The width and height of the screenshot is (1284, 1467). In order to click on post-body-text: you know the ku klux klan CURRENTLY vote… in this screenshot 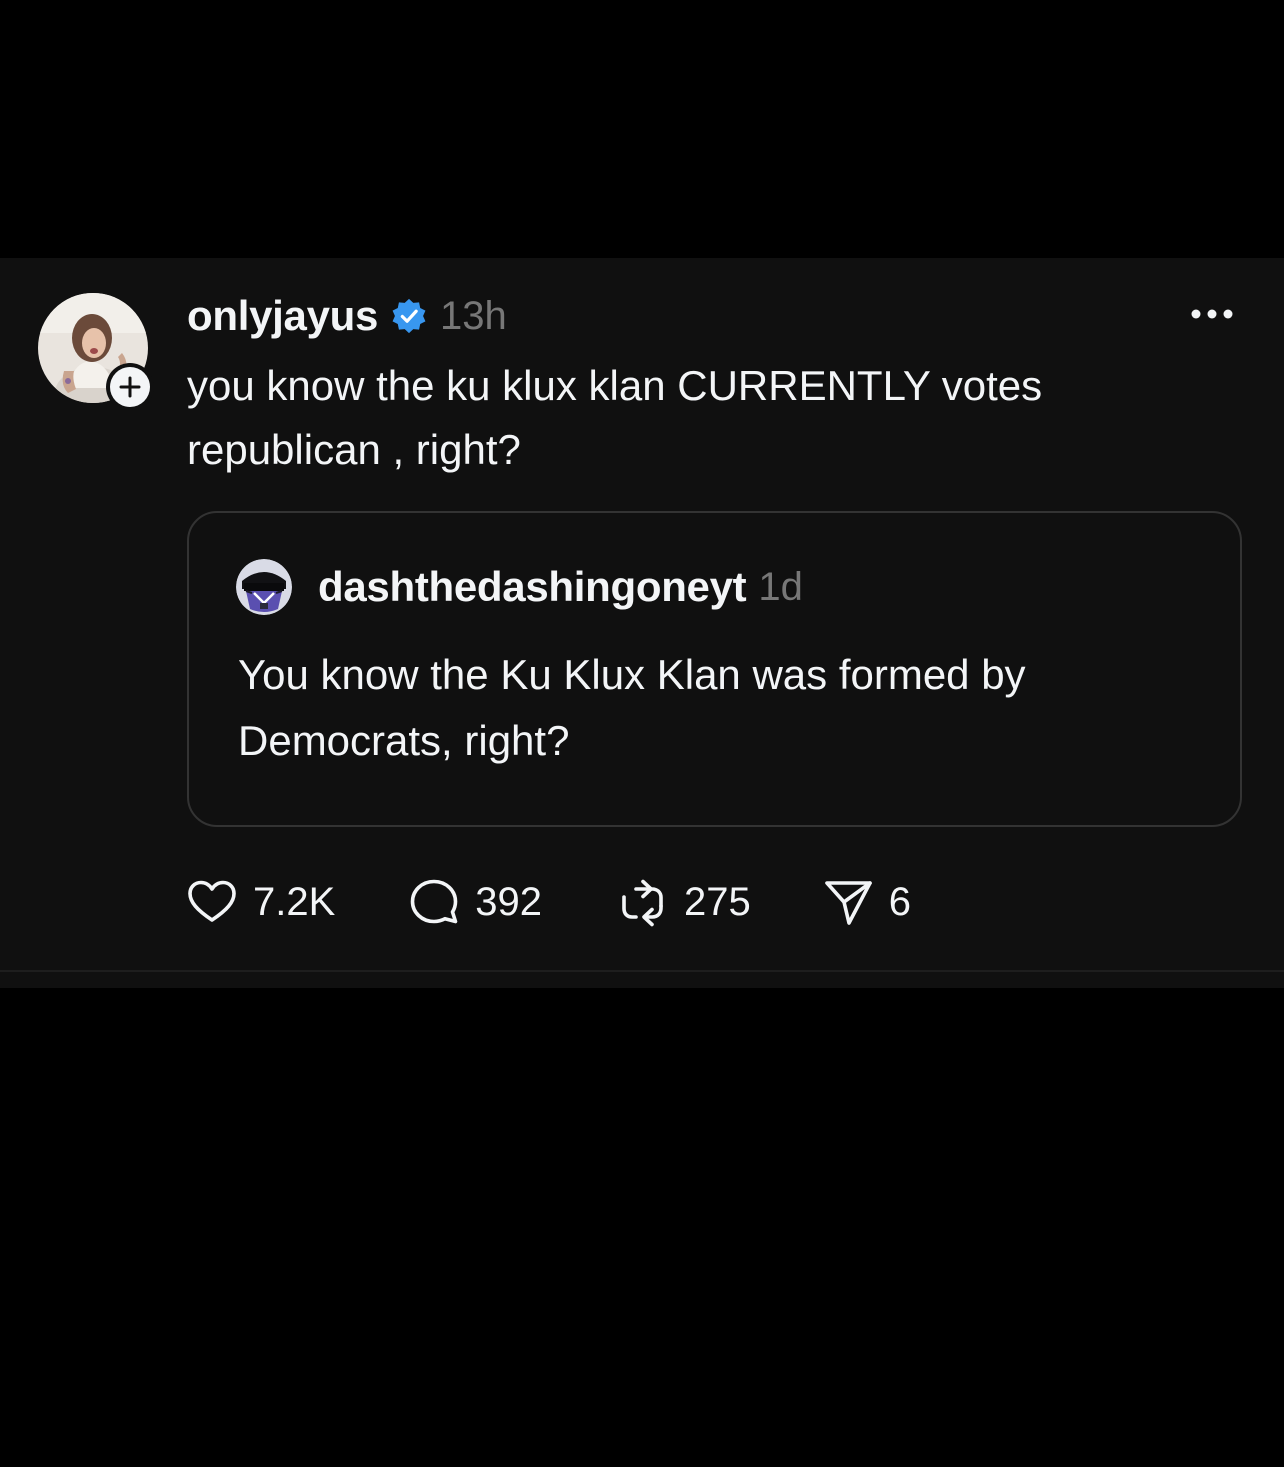, I will do `click(615, 417)`.